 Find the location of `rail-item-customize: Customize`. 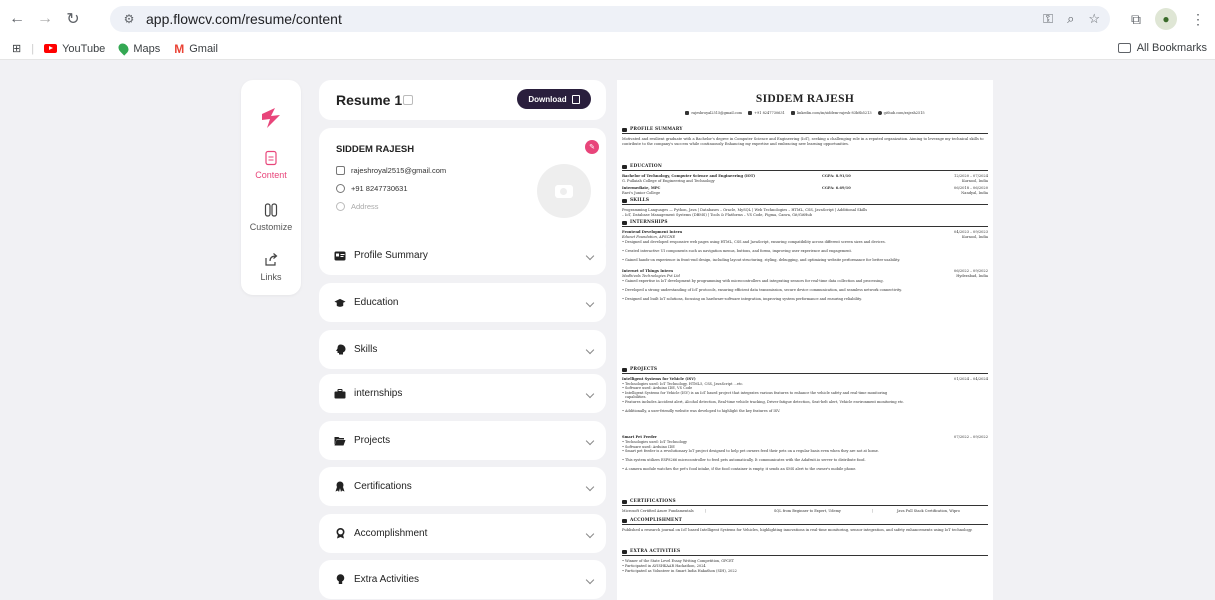

rail-item-customize: Customize is located at coordinates (271, 217).